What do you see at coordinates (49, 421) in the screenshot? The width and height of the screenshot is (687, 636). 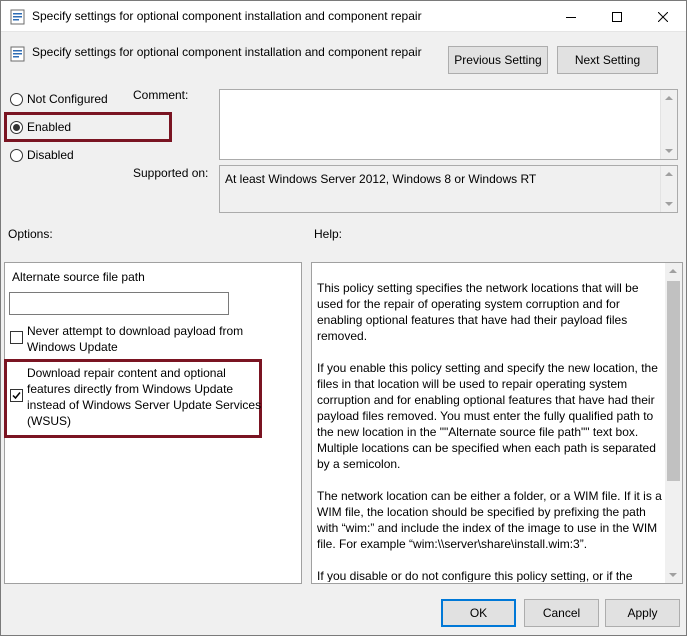 I see `download-from-wu-line-4: (WSUS)` at bounding box center [49, 421].